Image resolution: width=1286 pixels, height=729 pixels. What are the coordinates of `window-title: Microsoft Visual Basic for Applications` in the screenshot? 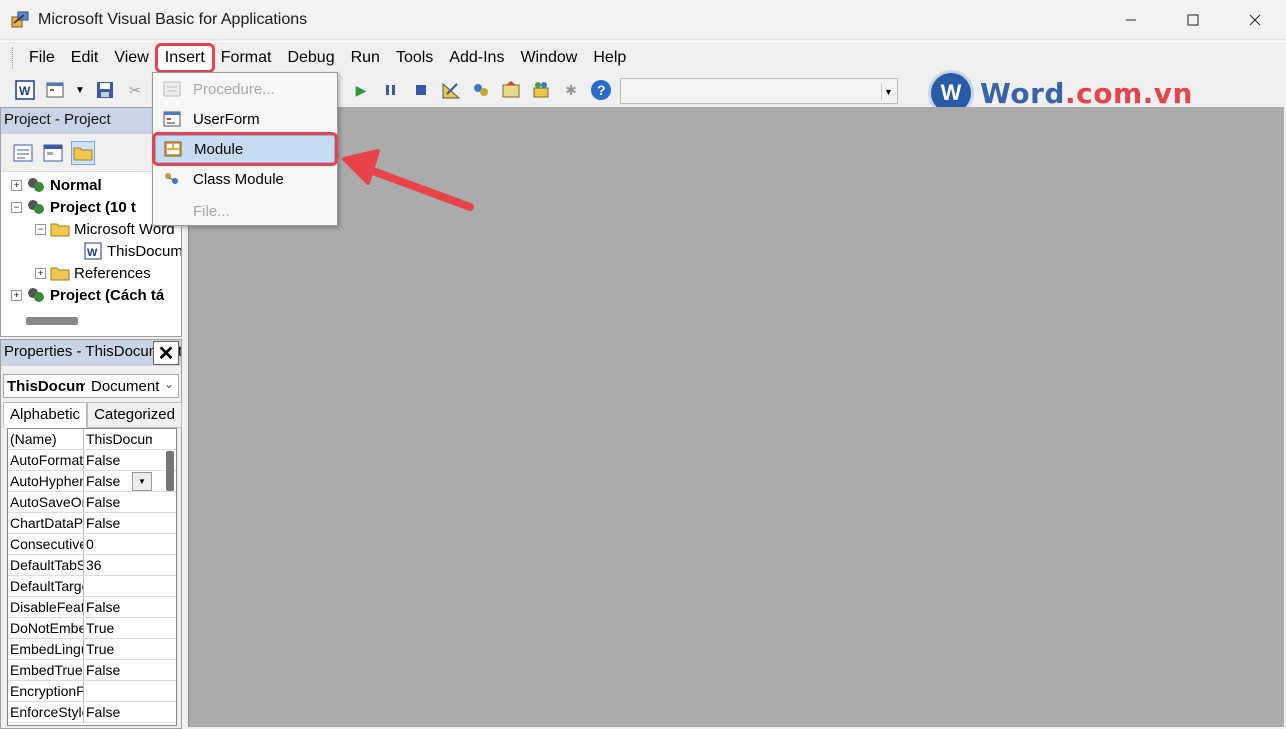 It's located at (173, 19).